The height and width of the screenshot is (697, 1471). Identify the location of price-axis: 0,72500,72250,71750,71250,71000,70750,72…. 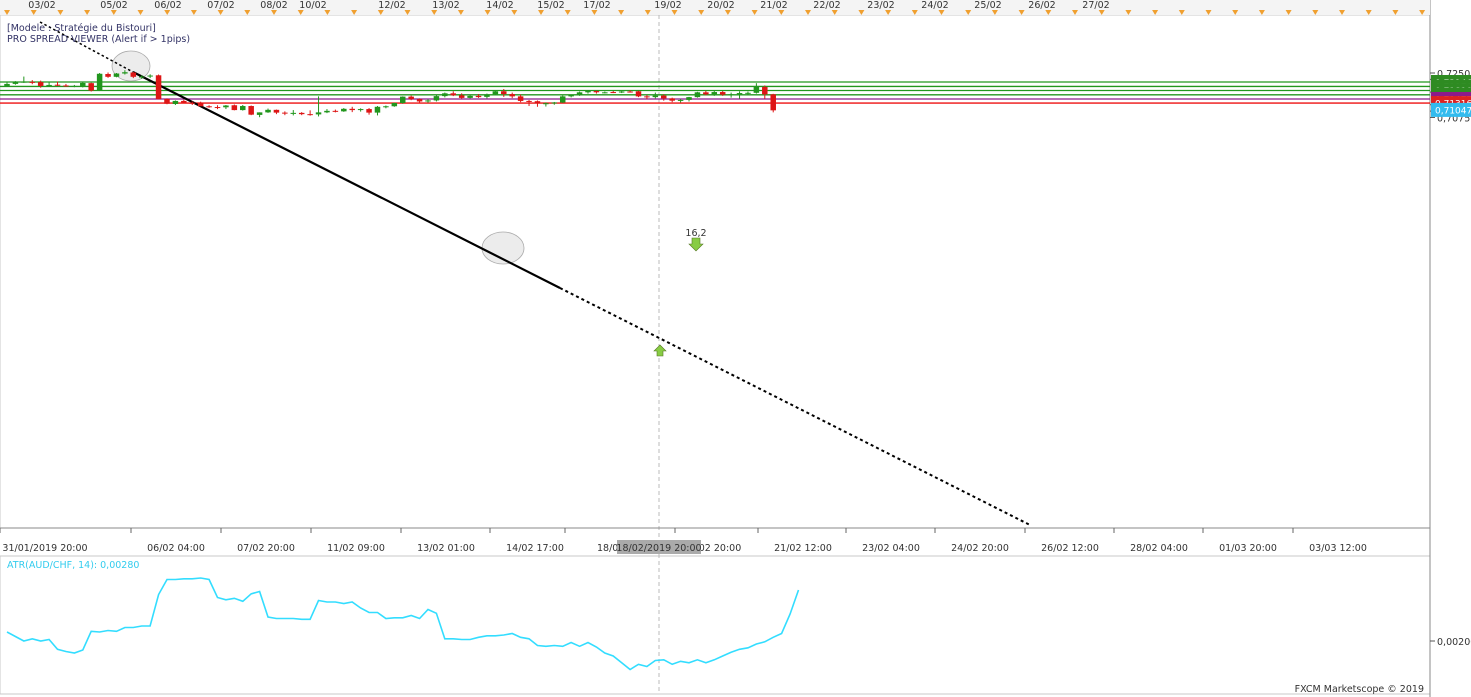
(1450, 96).